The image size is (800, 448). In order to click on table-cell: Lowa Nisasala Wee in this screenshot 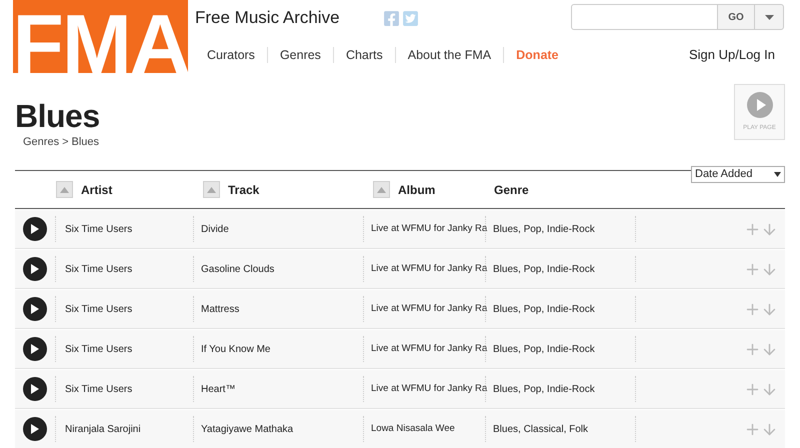, I will do `click(424, 429)`.